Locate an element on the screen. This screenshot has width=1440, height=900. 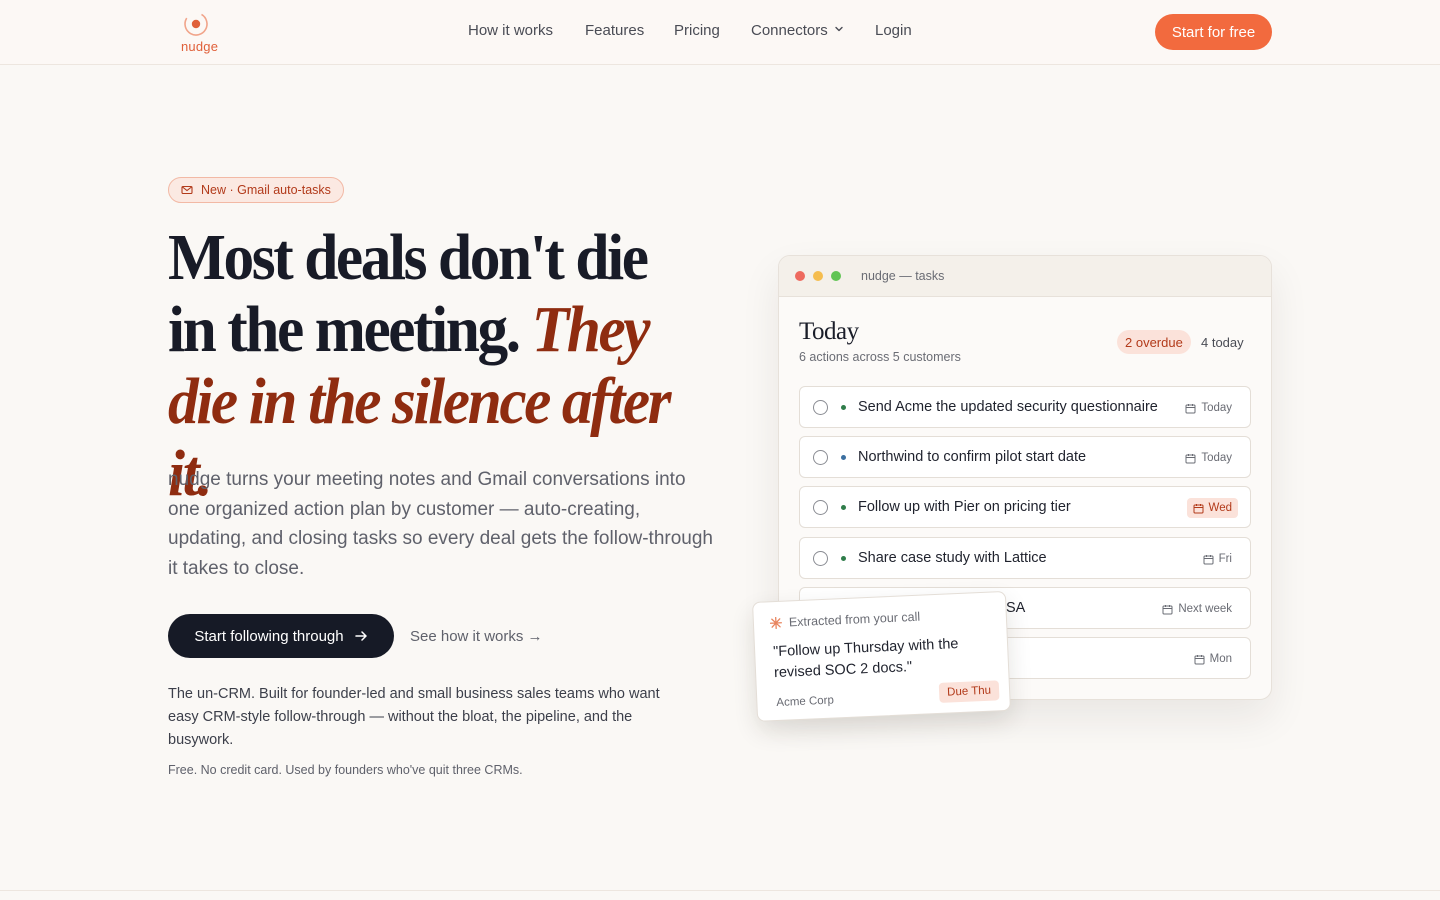
maximize-dot-icon is located at coordinates (836, 276).